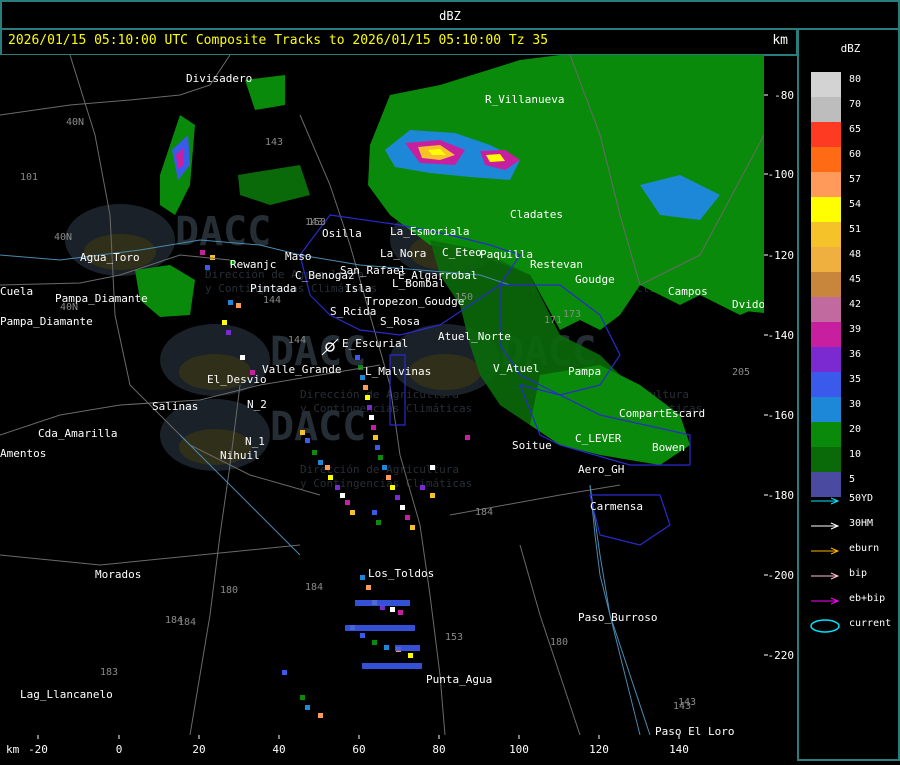 The width and height of the screenshot is (900, 765). Describe the element at coordinates (595, 279) in the screenshot. I see `place-label: Goudge` at that location.